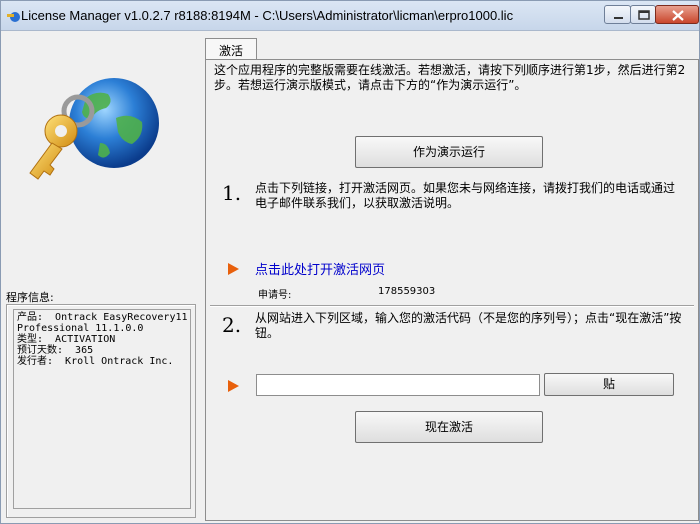  What do you see at coordinates (449, 152) in the screenshot?
I see `run-demo-button: 作为演示运行` at bounding box center [449, 152].